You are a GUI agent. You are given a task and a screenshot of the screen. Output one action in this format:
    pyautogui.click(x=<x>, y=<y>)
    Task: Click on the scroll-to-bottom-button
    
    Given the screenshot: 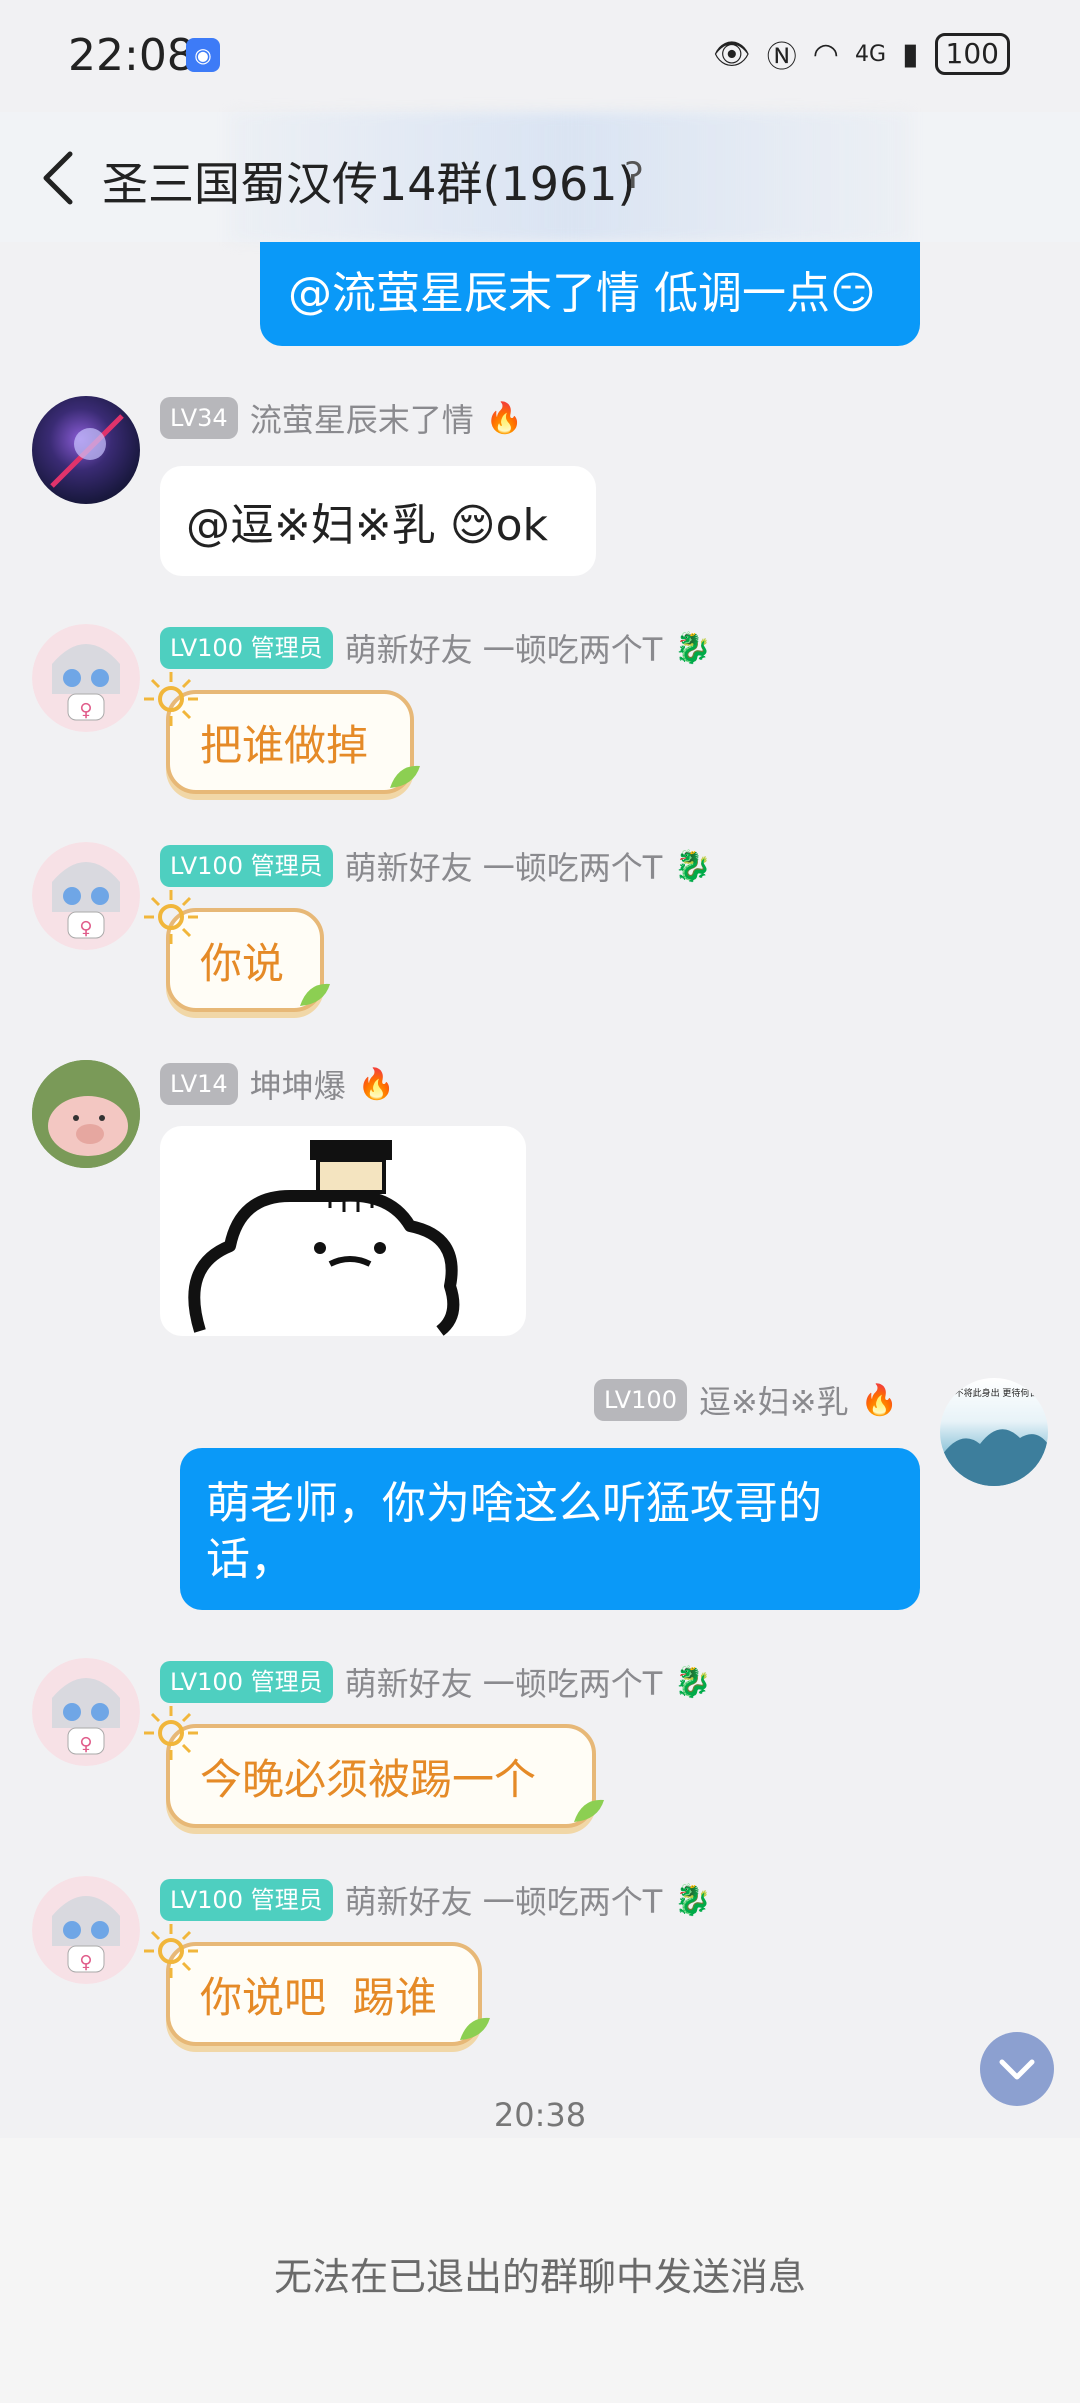 What is the action you would take?
    pyautogui.click(x=1017, y=2069)
    